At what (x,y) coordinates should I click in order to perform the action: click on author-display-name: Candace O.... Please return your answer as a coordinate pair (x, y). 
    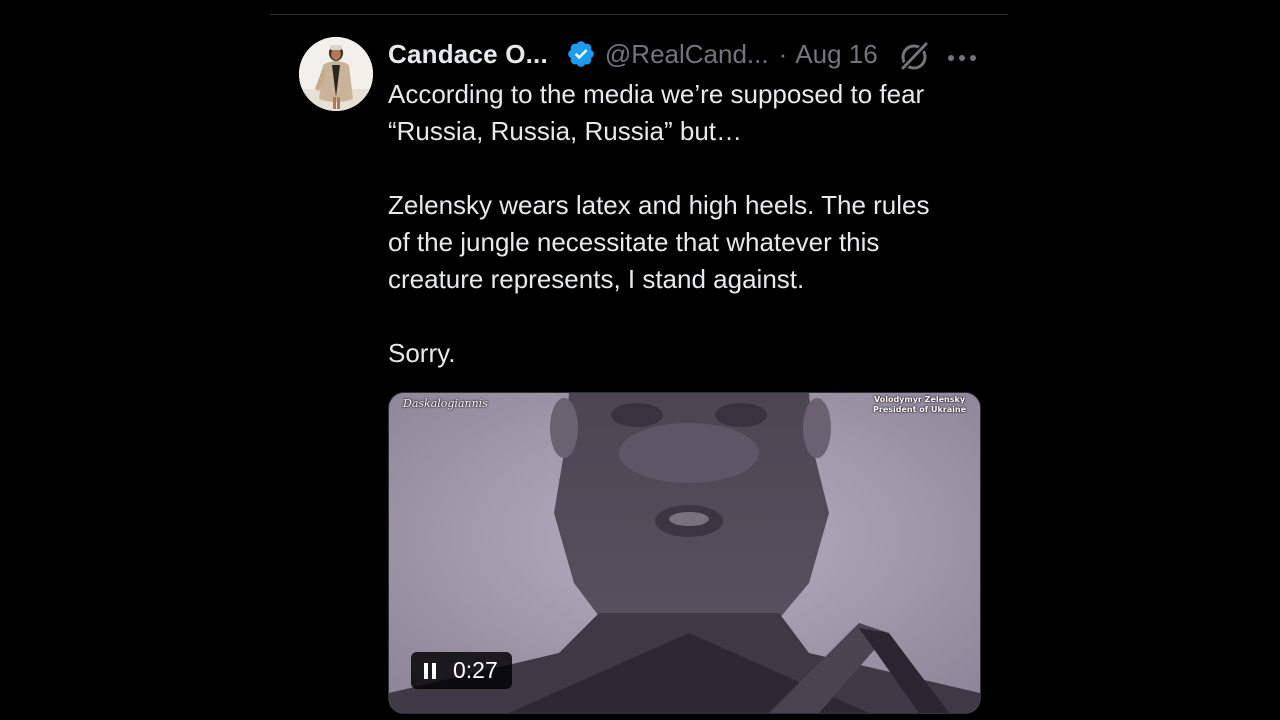
    Looking at the image, I should click on (468, 54).